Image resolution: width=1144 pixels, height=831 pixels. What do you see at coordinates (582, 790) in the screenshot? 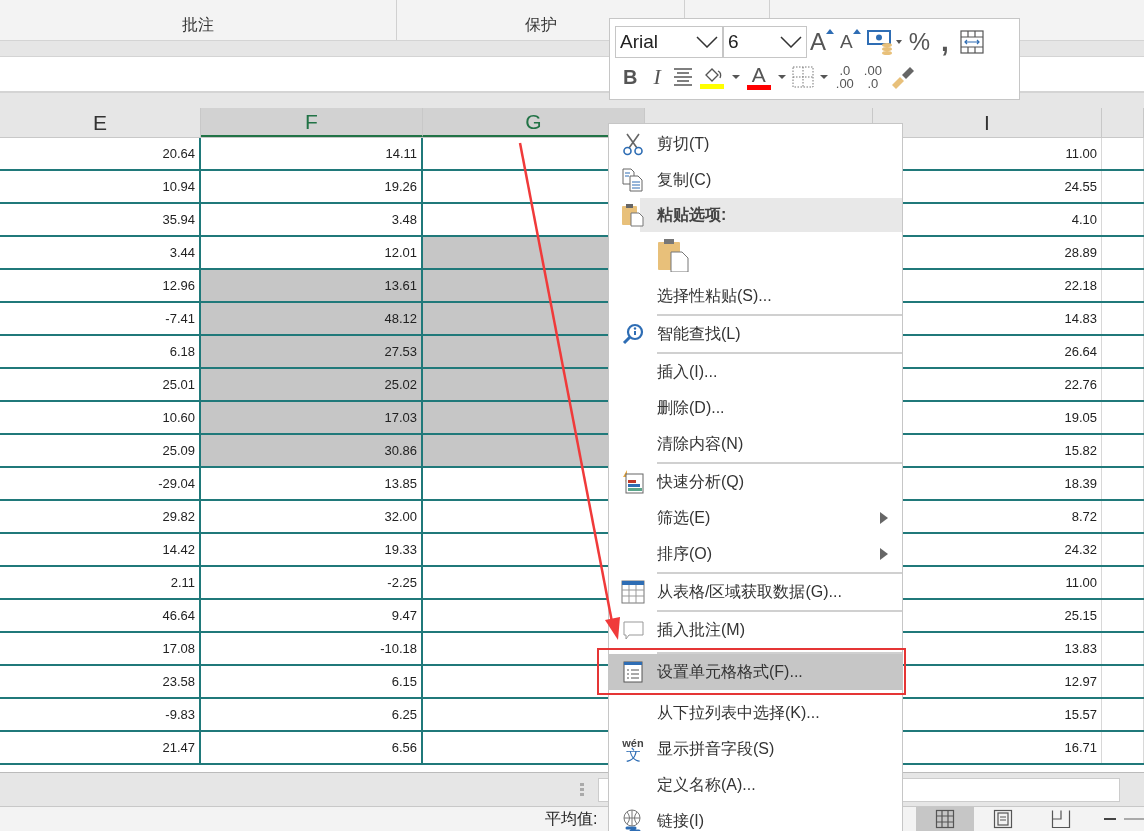
I see `splitter-handle` at bounding box center [582, 790].